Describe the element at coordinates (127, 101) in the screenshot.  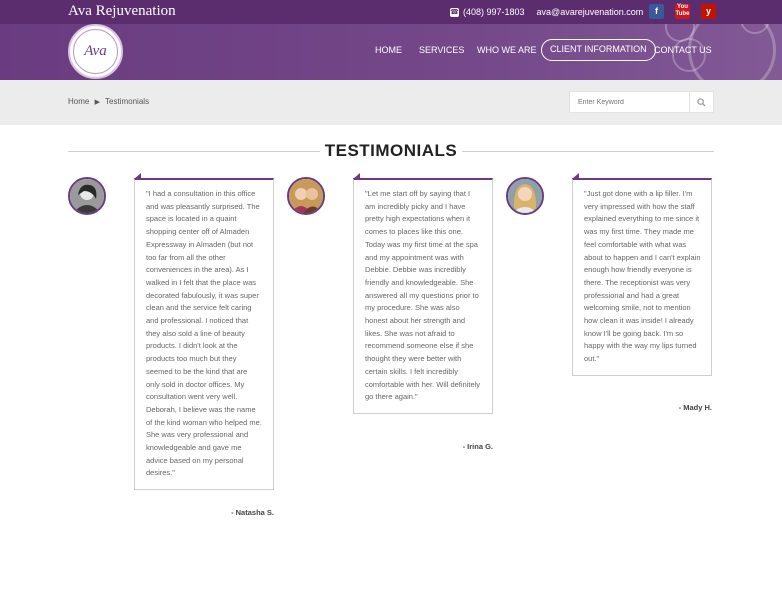
I see `breadcrumb-current: Testimonials` at that location.